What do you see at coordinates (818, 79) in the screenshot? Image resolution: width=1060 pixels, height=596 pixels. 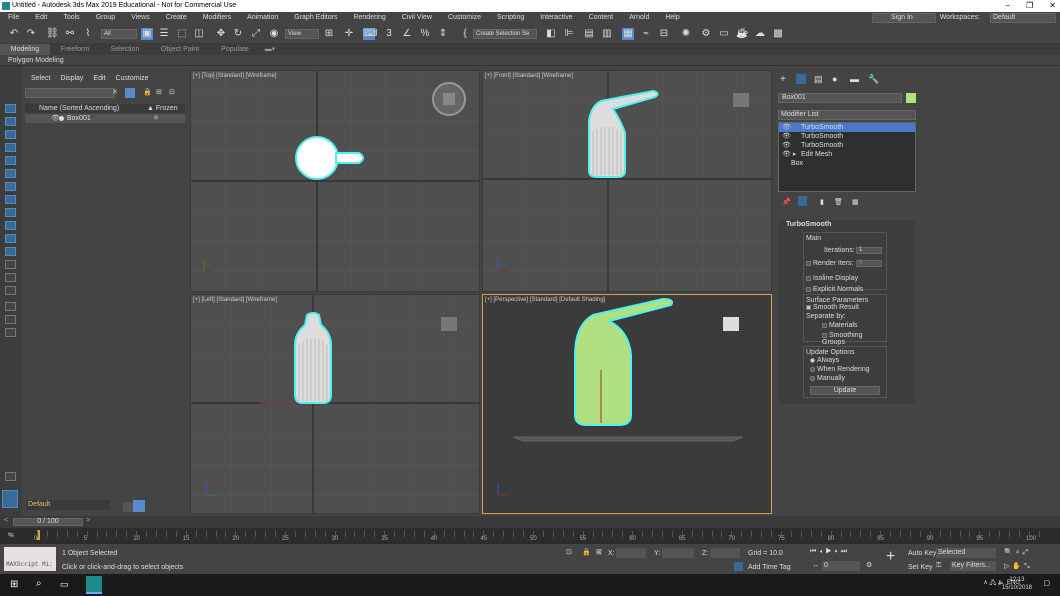 I see `hierarchy-tab-icon: ▤` at bounding box center [818, 79].